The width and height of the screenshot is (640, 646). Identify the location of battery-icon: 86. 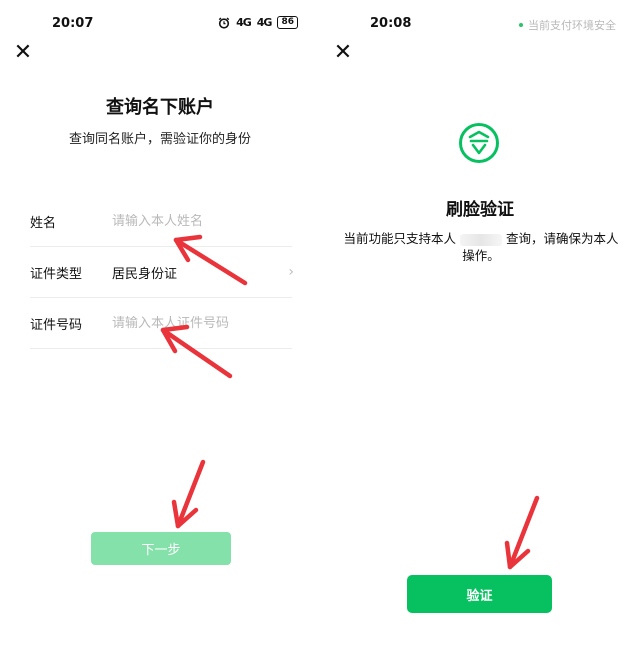
(287, 22).